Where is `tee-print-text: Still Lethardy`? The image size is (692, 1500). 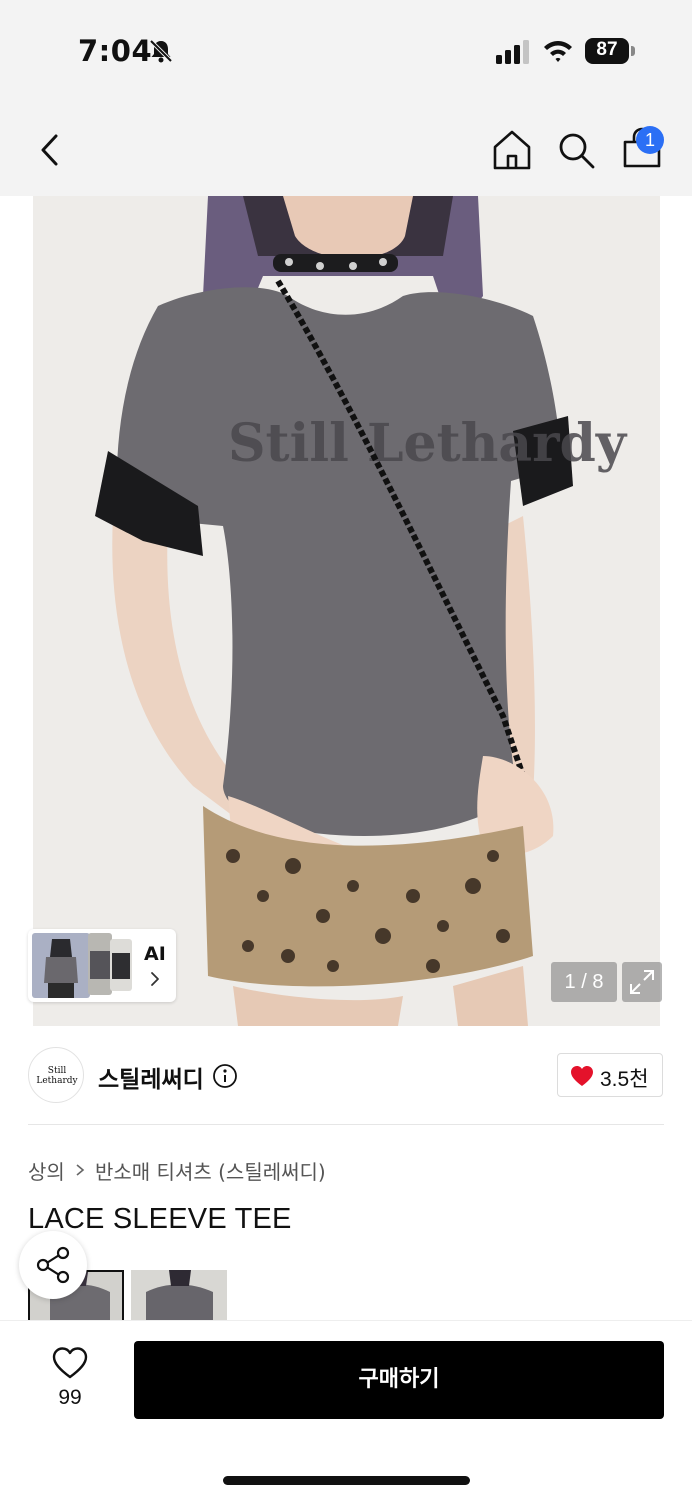
tee-print-text: Still Lethardy is located at coordinates (428, 443).